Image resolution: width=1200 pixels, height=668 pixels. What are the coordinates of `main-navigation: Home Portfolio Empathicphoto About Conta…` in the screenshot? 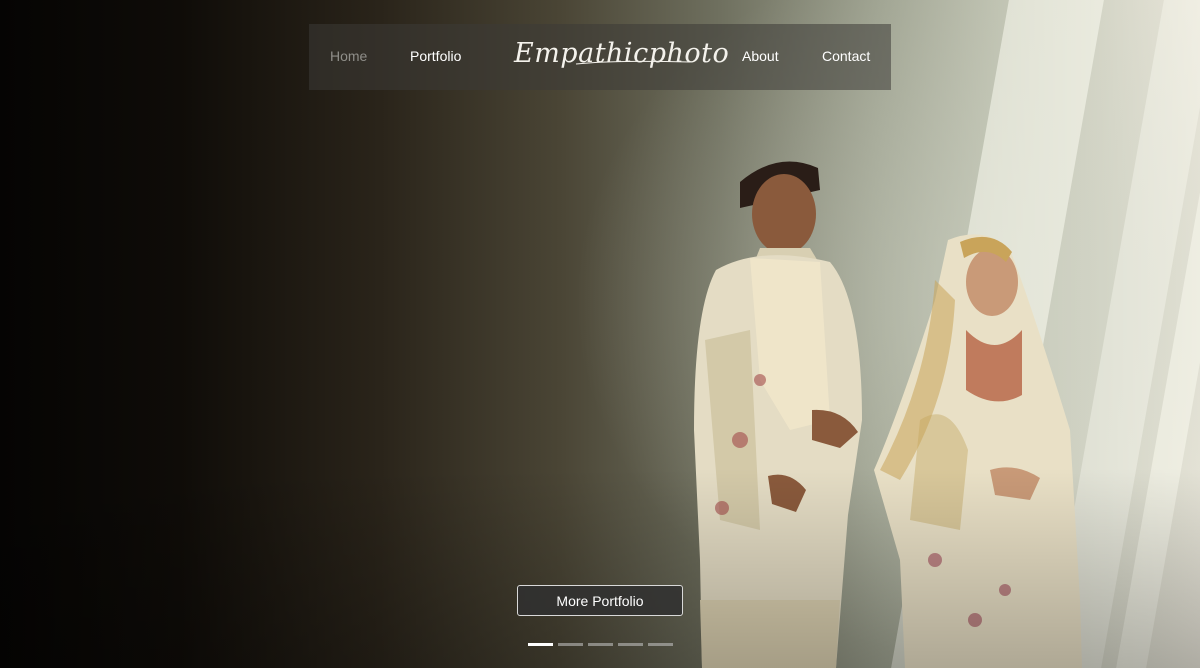 It's located at (600, 57).